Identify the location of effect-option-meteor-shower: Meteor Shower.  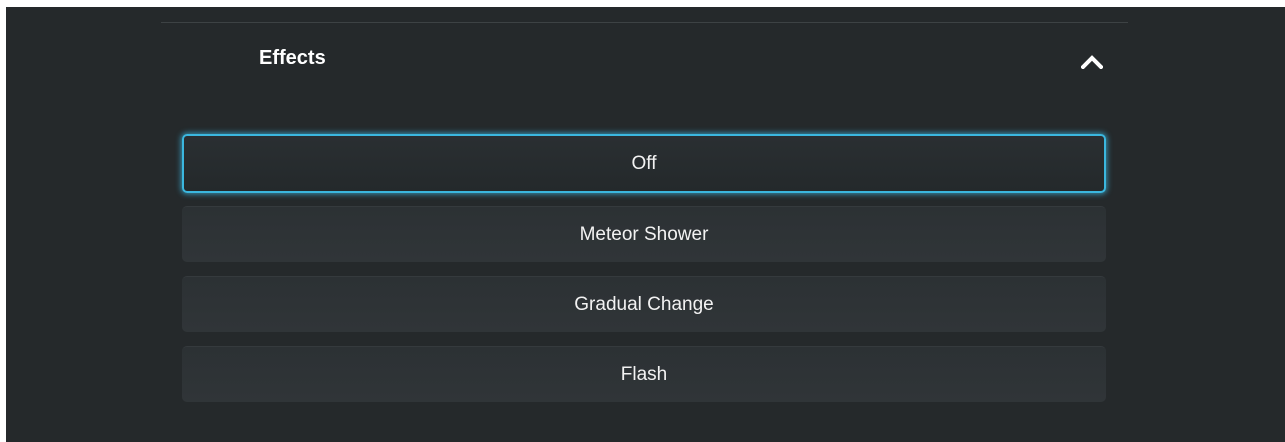
(644, 234).